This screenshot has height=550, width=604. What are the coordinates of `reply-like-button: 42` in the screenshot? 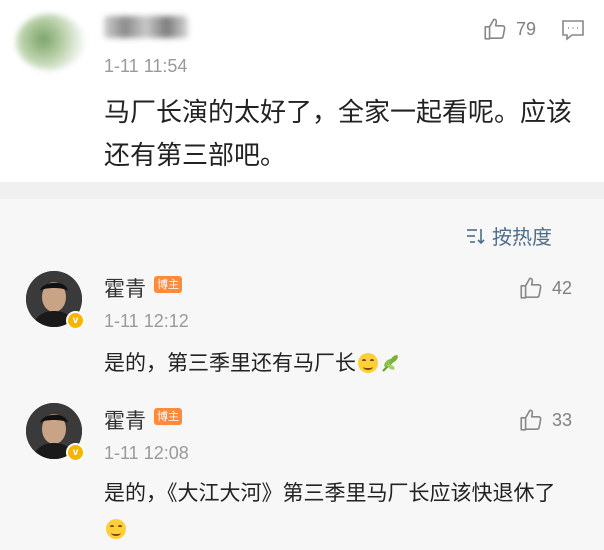 It's located at (545, 288).